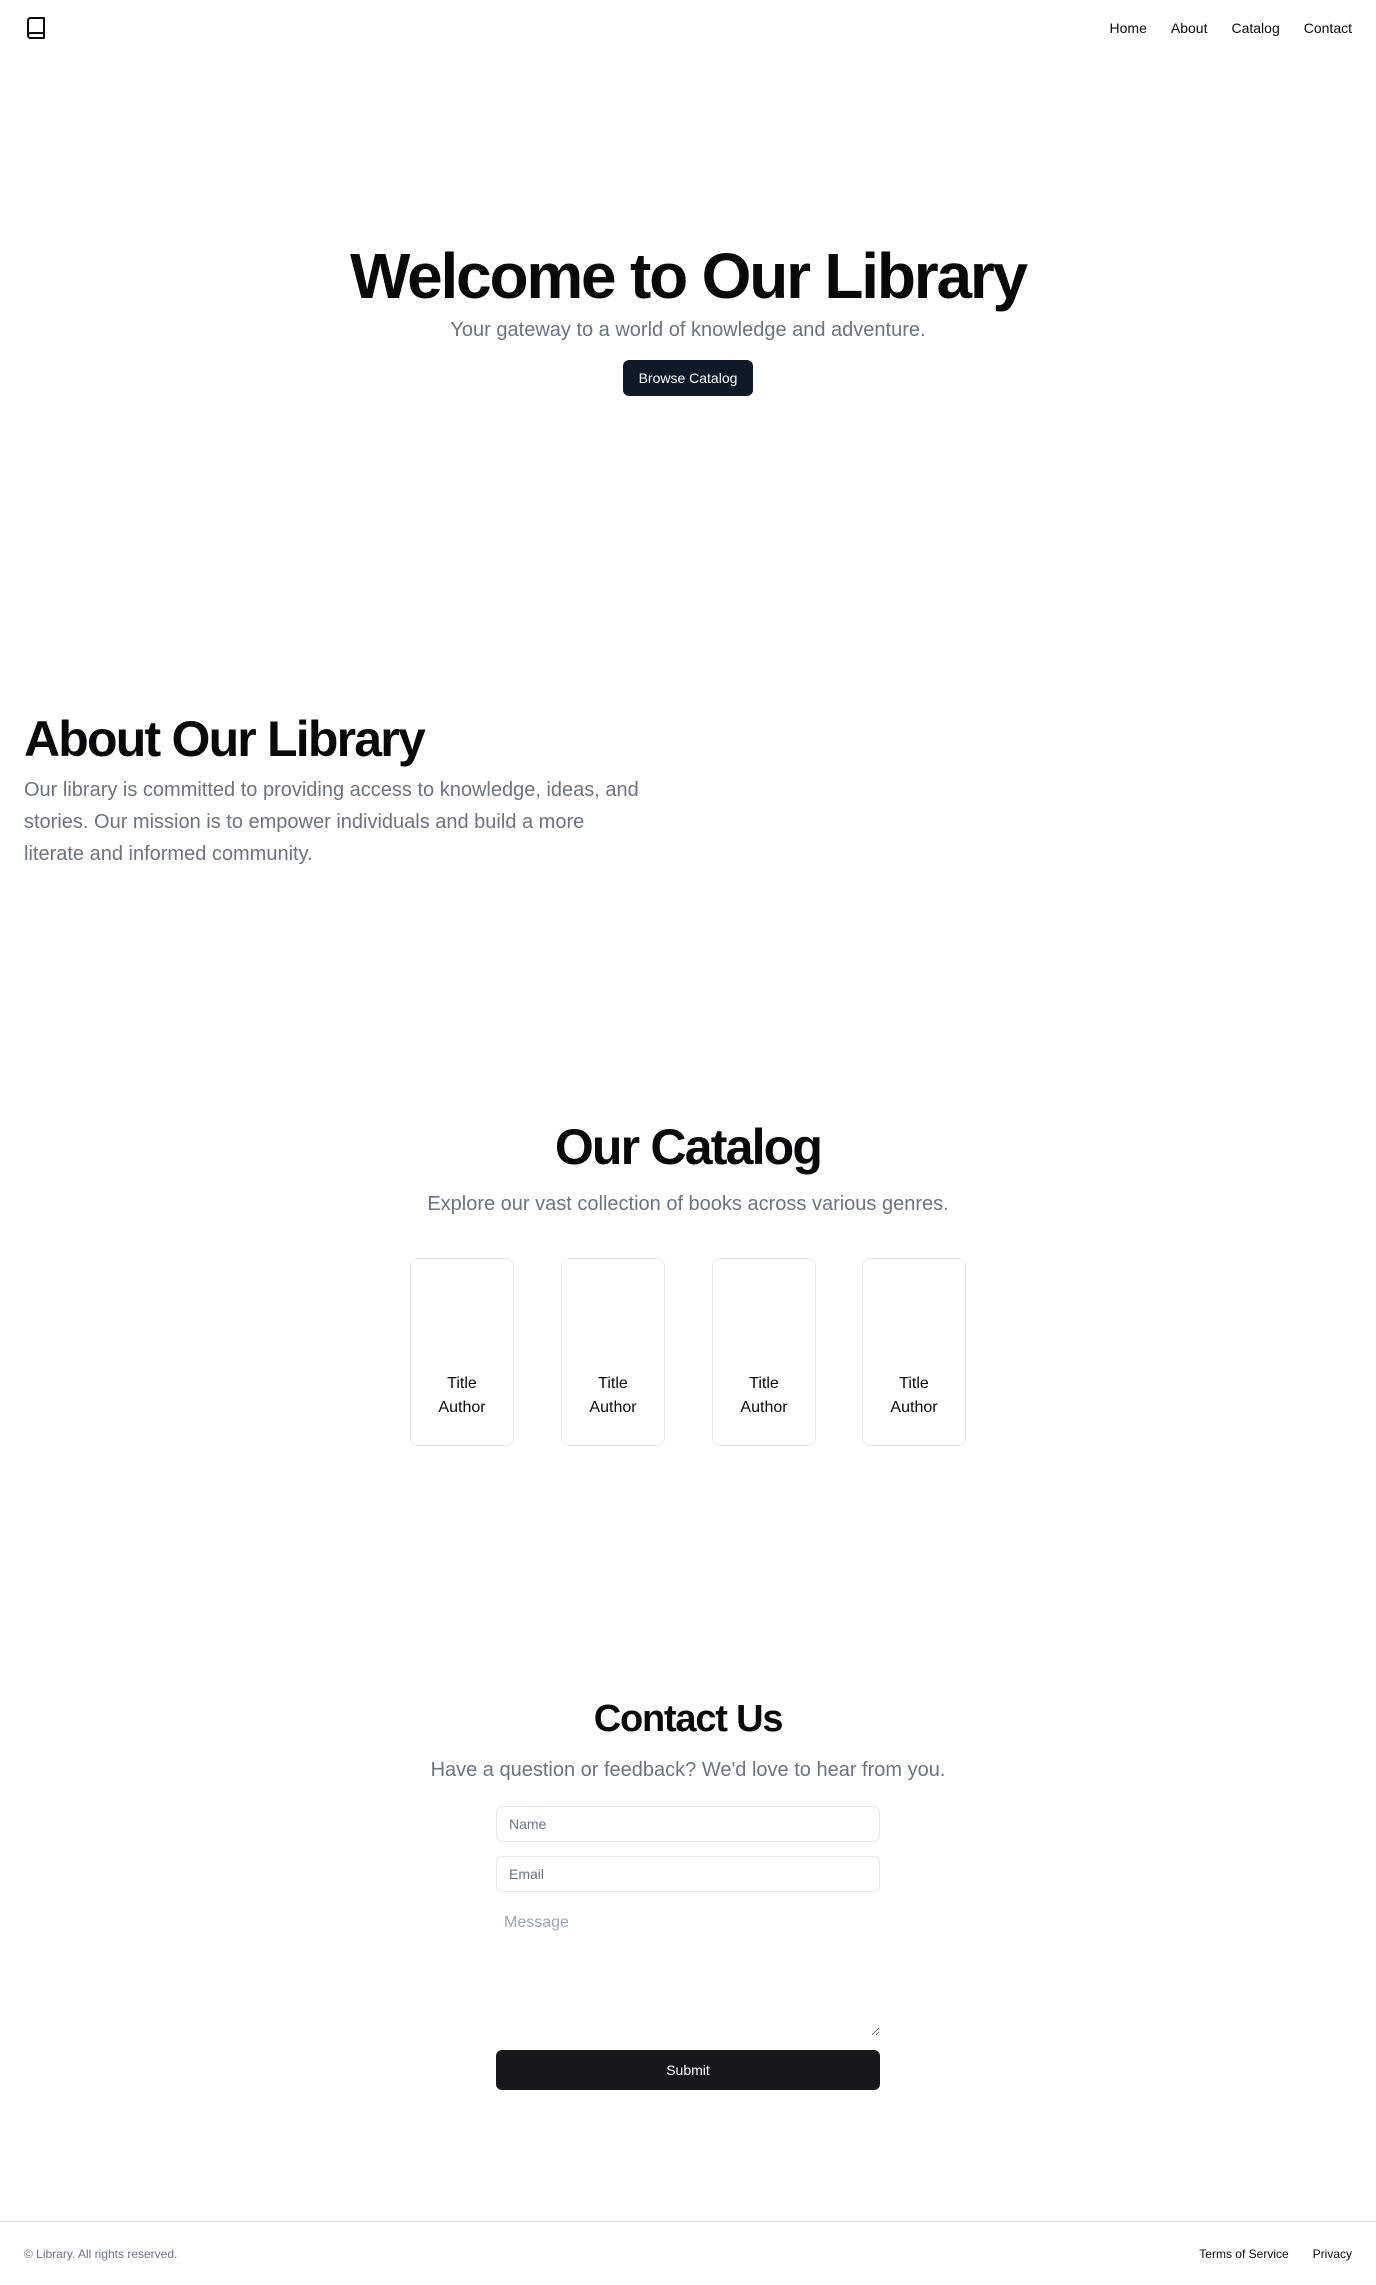 The height and width of the screenshot is (2285, 1376). What do you see at coordinates (101, 2254) in the screenshot?
I see `copyright-text: © Library. All rights reserved.` at bounding box center [101, 2254].